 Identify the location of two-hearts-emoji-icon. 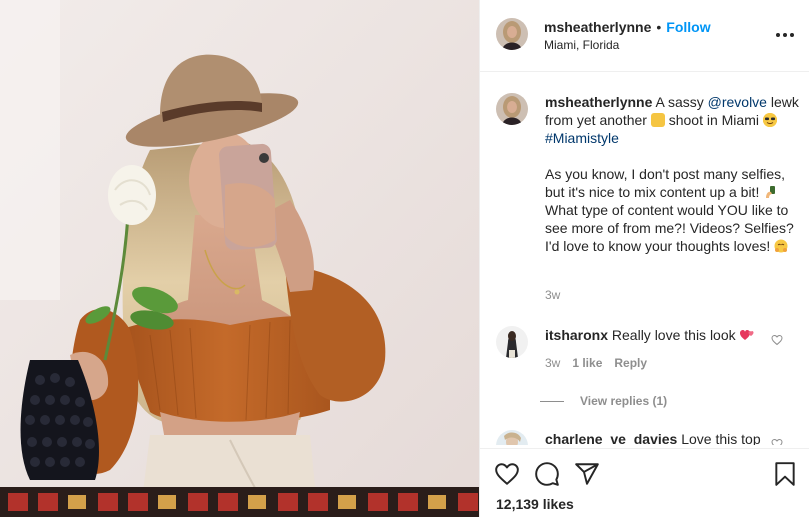
(746, 335).